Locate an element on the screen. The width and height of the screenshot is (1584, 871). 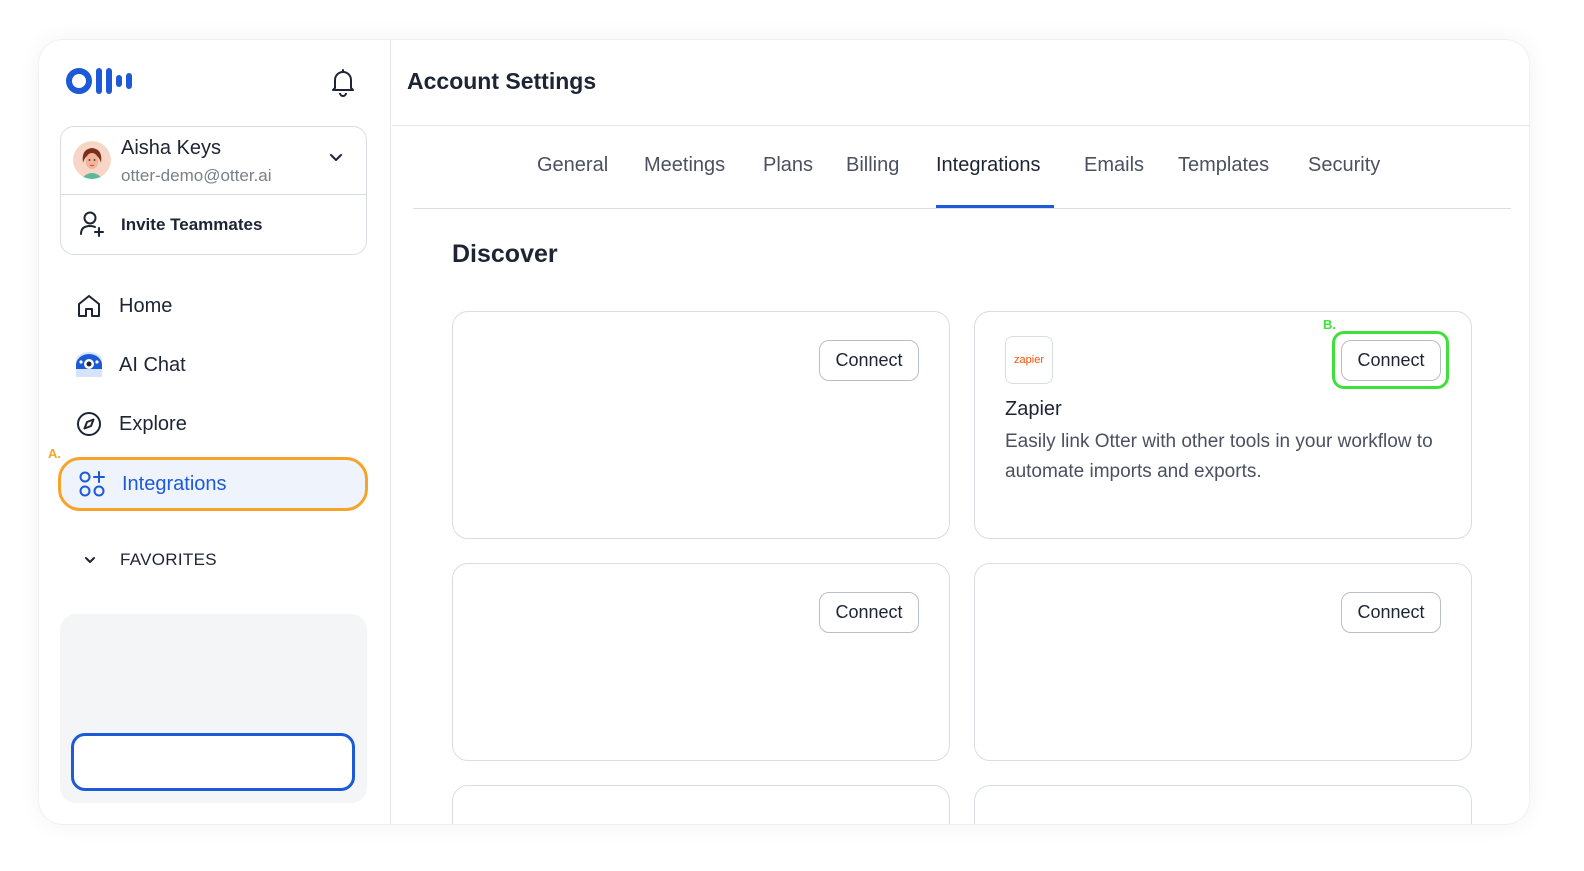
promo-button is located at coordinates (213, 762).